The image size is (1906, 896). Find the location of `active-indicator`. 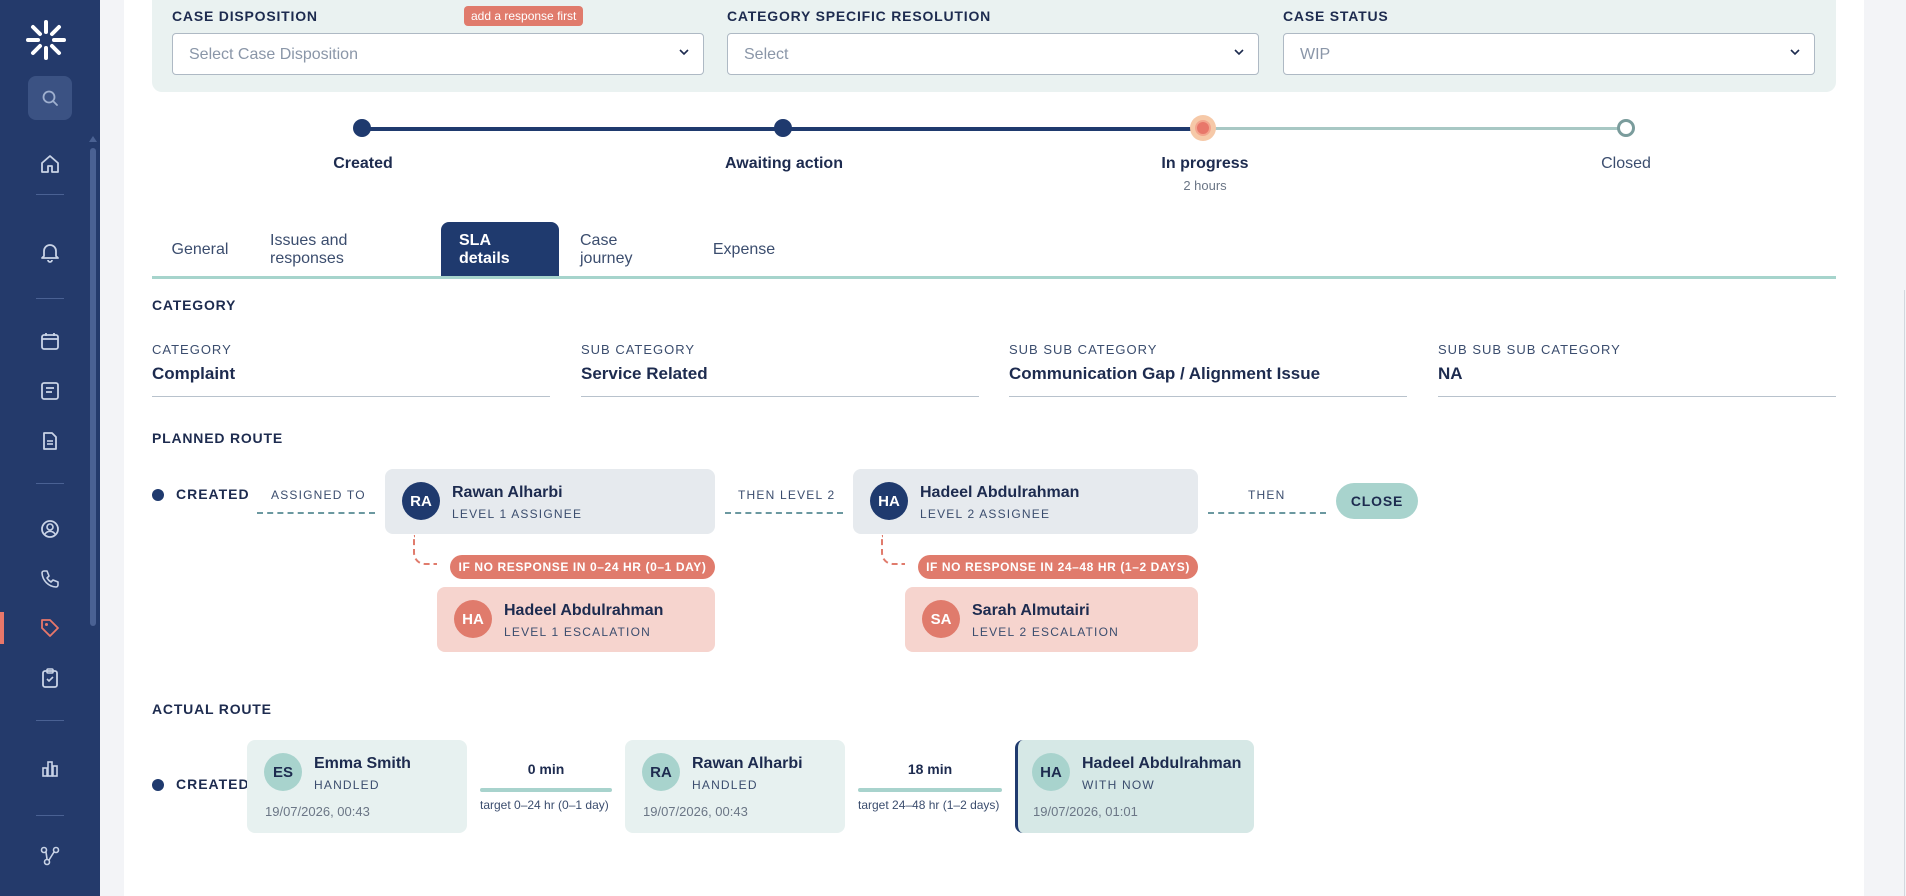

active-indicator is located at coordinates (2, 628).